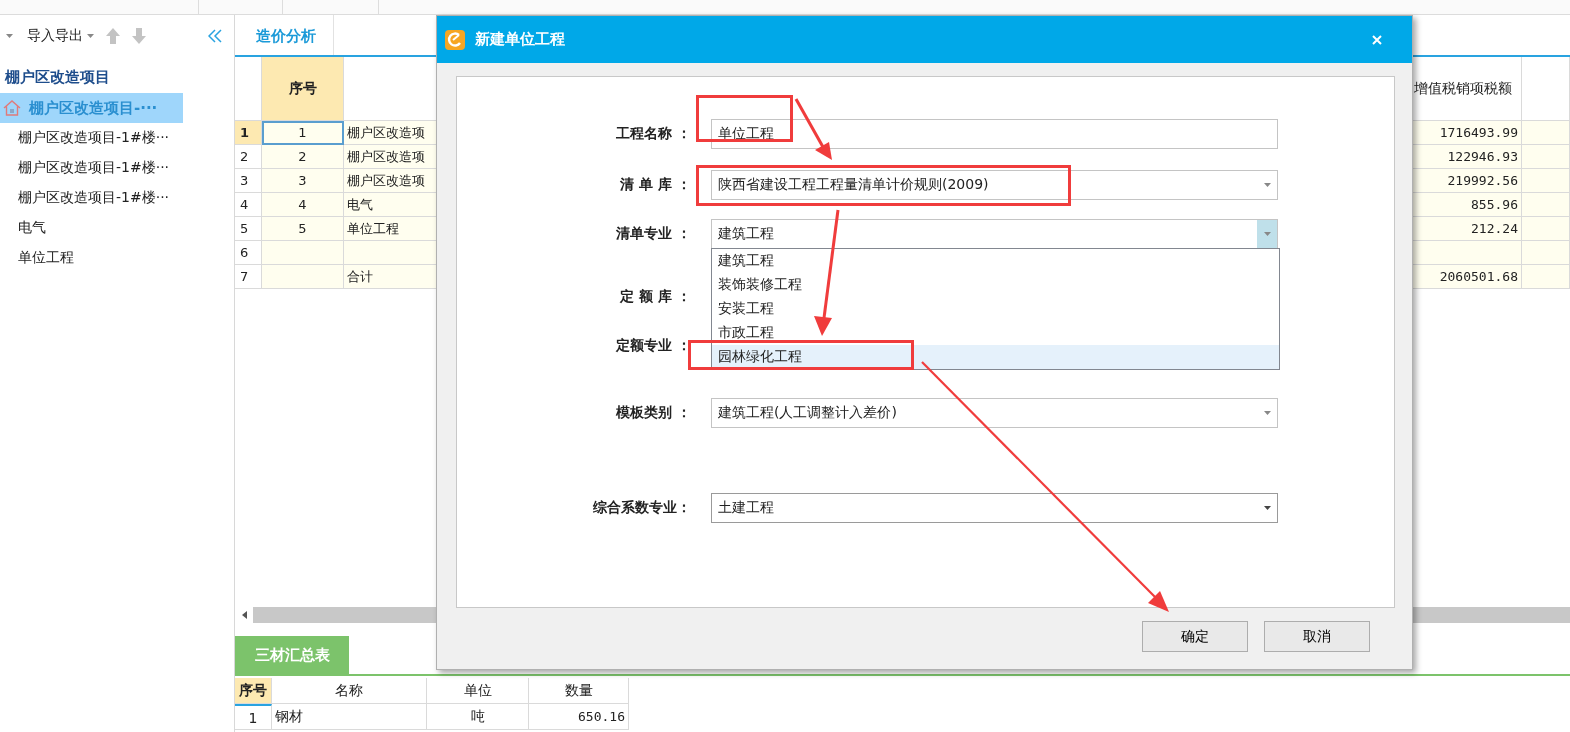 The width and height of the screenshot is (1570, 732). What do you see at coordinates (349, 691) in the screenshot?
I see `column-header: 名称` at bounding box center [349, 691].